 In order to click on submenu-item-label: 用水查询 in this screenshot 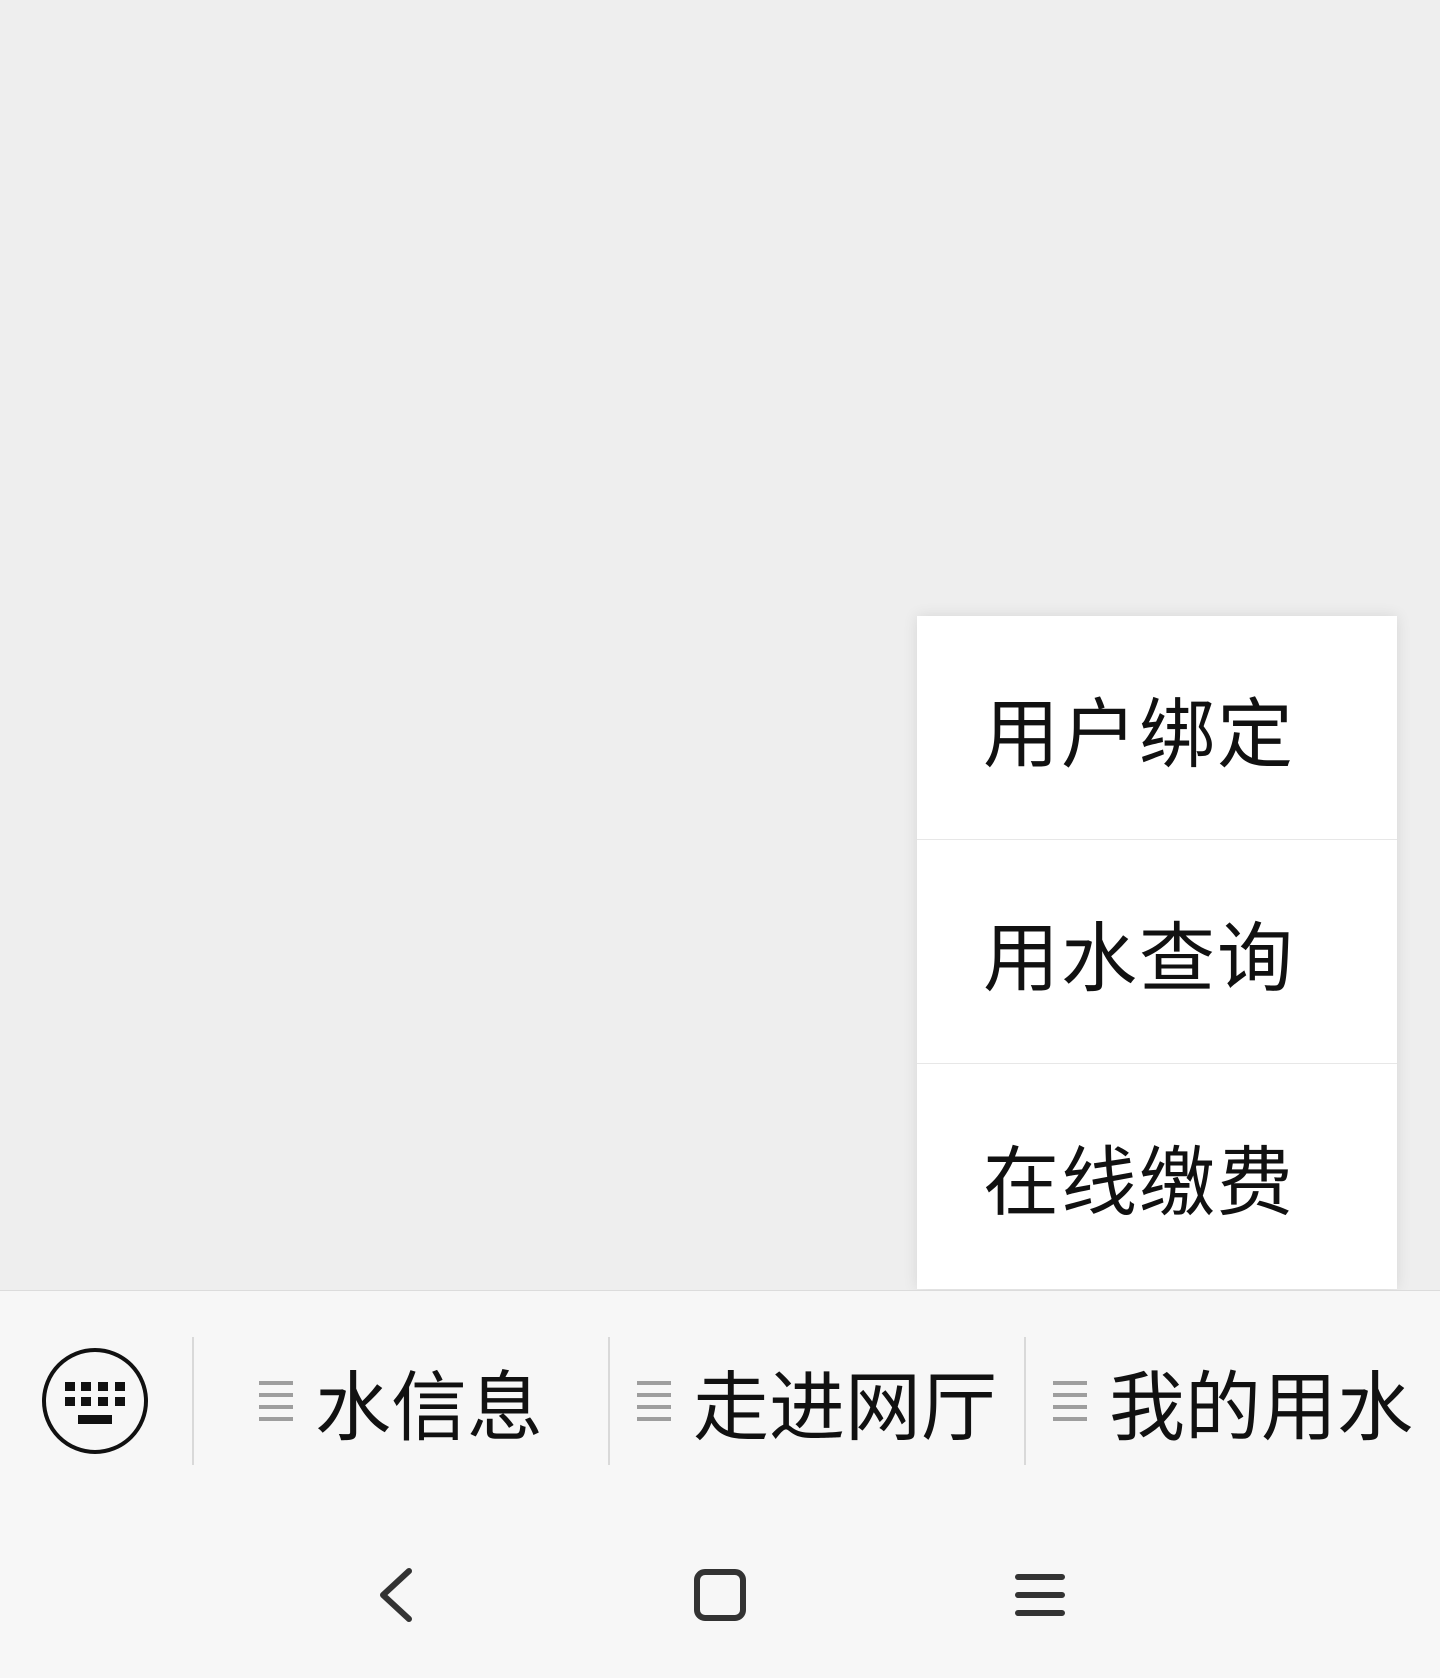, I will do `click(1139, 958)`.